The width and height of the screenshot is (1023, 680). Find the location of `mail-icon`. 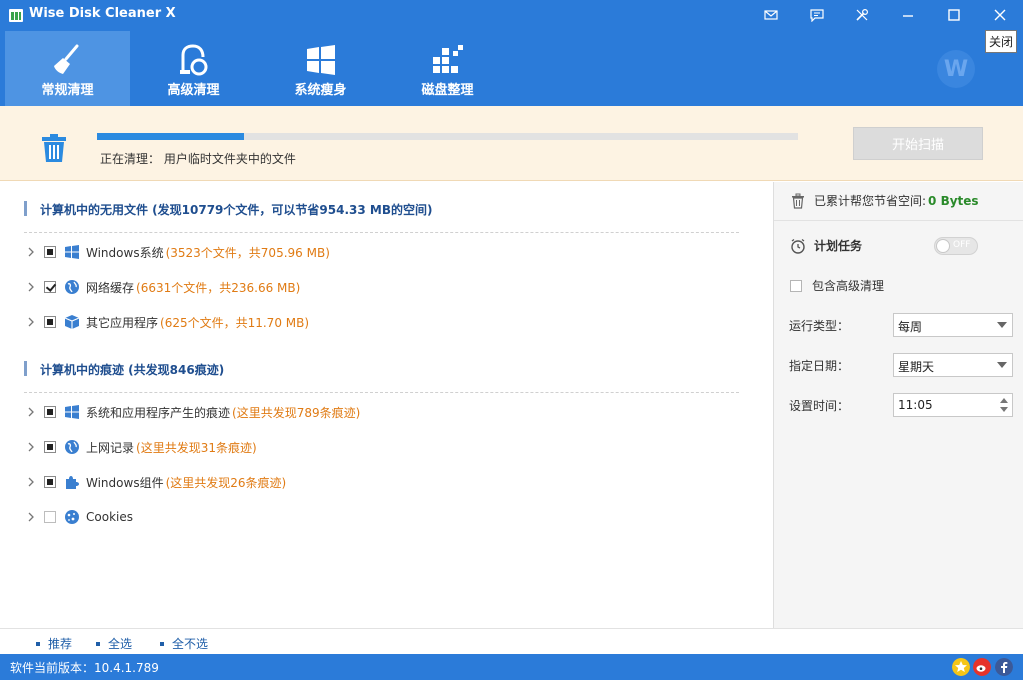

mail-icon is located at coordinates (771, 15).